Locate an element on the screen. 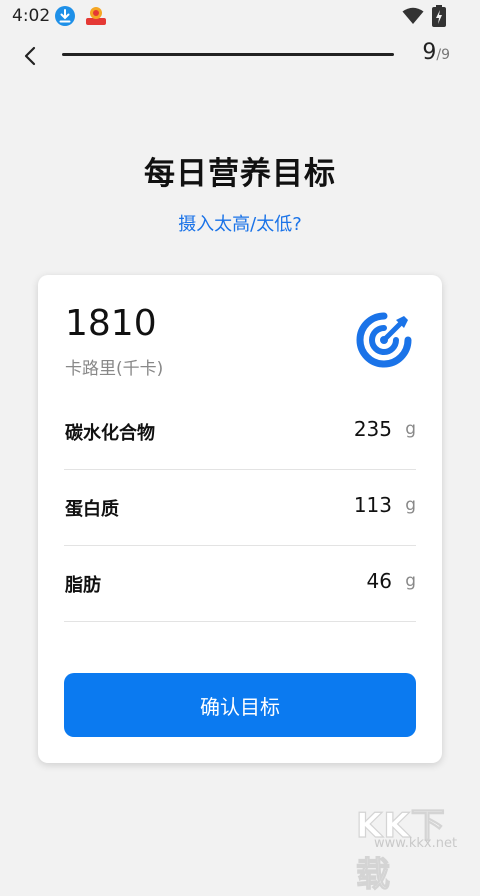 This screenshot has height=896, width=480. chevron-left-icon is located at coordinates (30, 56).